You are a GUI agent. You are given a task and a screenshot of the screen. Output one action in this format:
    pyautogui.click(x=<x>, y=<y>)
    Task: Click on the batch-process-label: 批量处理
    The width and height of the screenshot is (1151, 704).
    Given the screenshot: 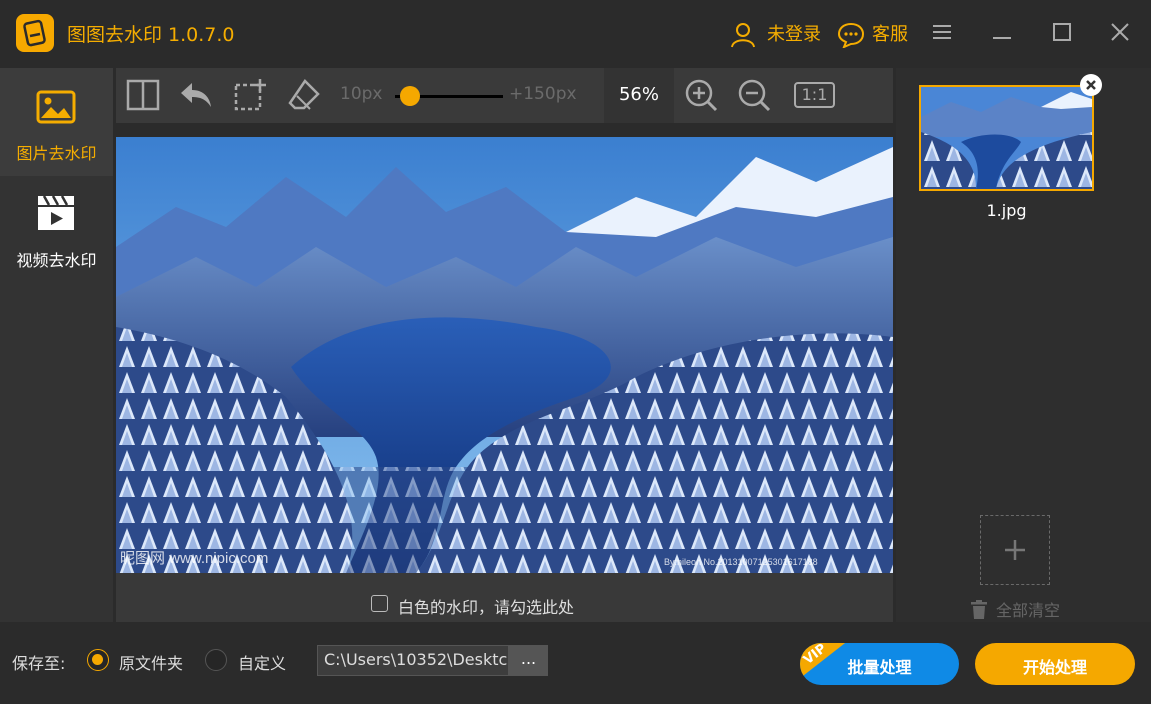 What is the action you would take?
    pyautogui.click(x=879, y=667)
    